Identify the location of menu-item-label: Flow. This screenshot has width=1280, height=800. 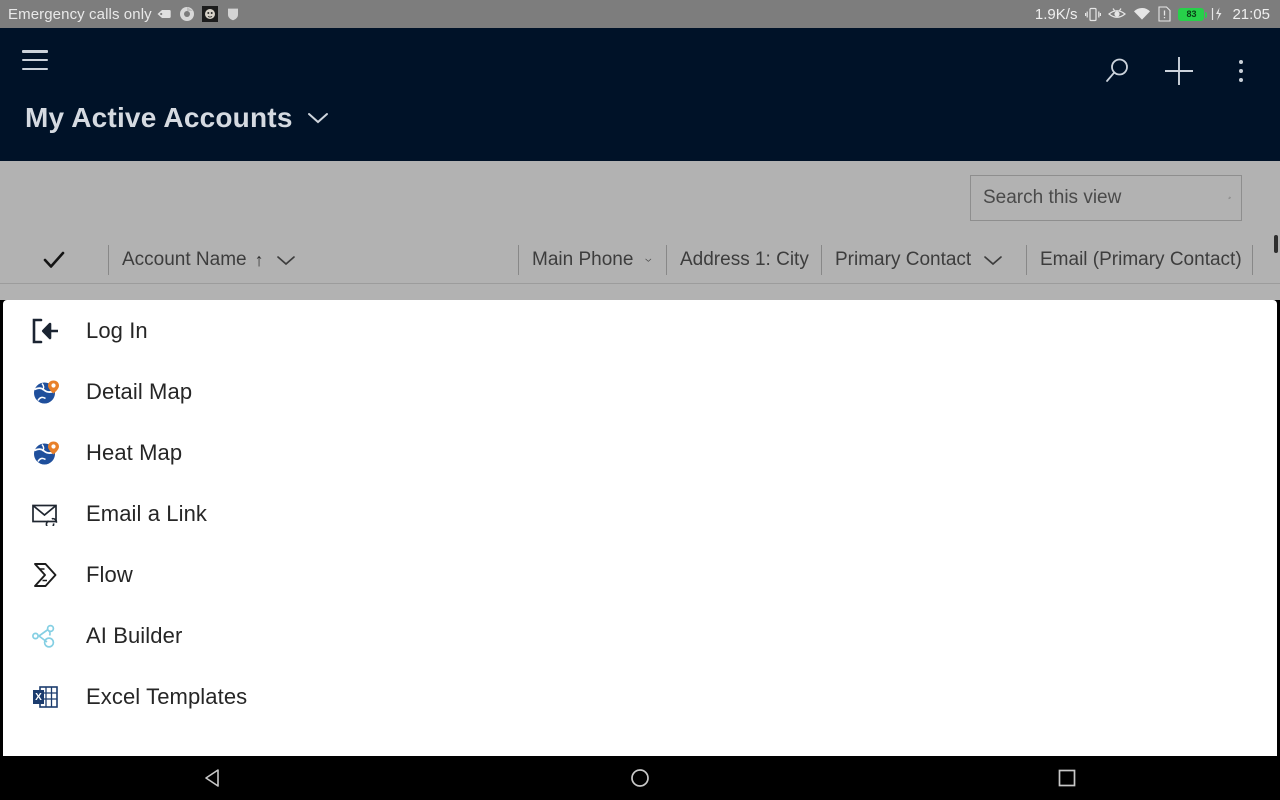
(109, 574).